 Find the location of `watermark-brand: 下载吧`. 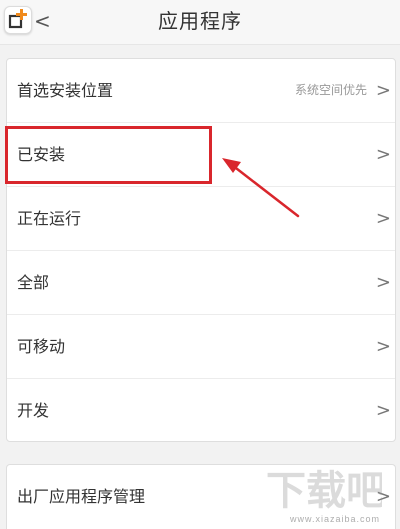

watermark-brand: 下载吧 is located at coordinates (324, 491).